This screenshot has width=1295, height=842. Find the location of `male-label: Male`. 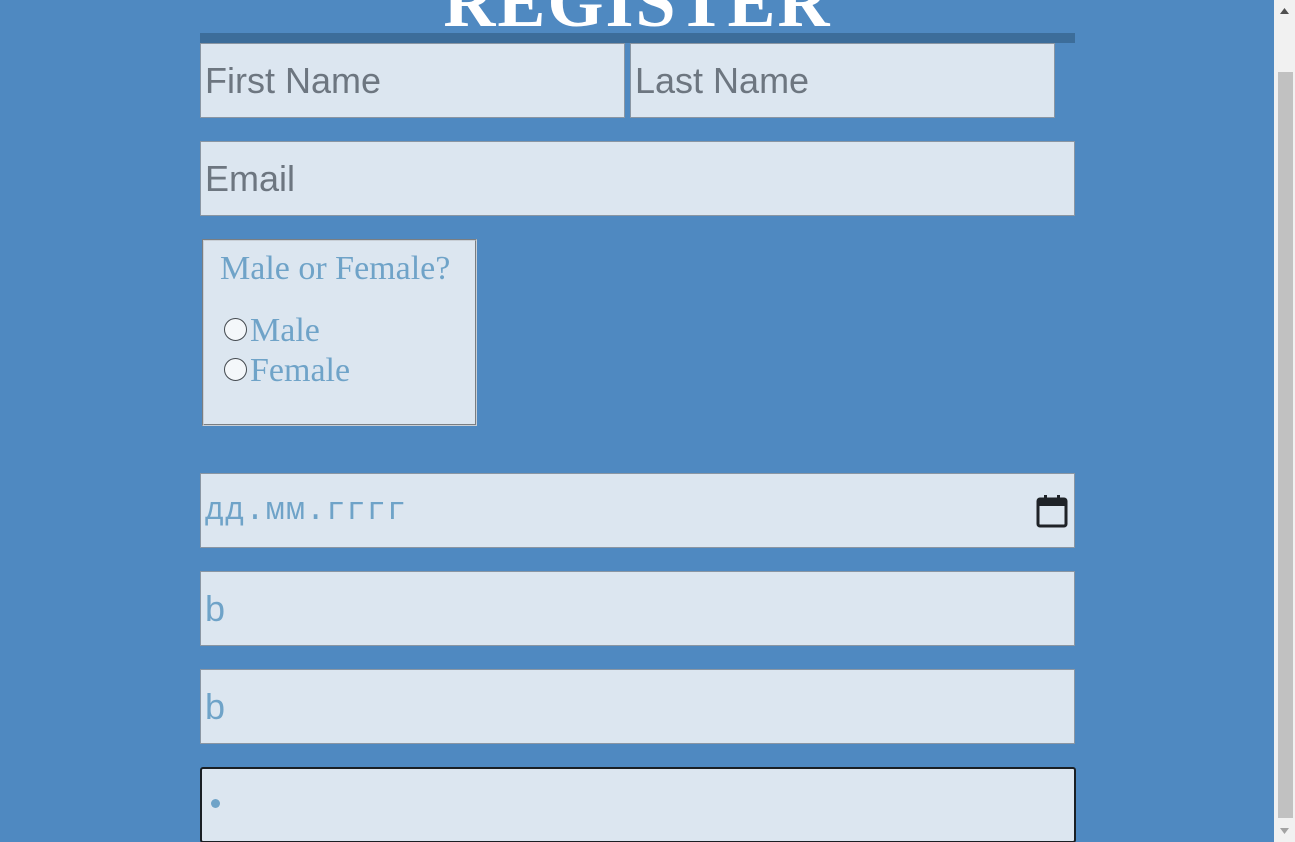

male-label: Male is located at coordinates (285, 331).